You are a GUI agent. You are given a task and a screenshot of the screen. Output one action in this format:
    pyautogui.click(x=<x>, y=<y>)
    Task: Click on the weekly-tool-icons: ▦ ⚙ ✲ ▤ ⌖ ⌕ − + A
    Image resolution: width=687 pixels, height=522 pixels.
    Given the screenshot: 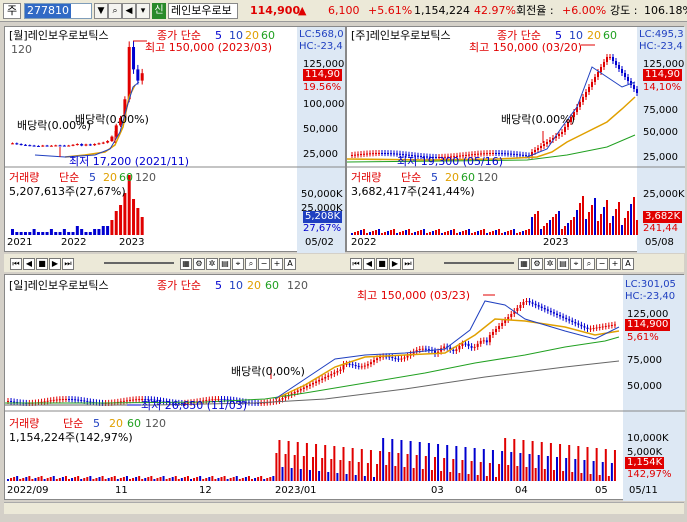 What is the action you would take?
    pyautogui.click(x=576, y=263)
    